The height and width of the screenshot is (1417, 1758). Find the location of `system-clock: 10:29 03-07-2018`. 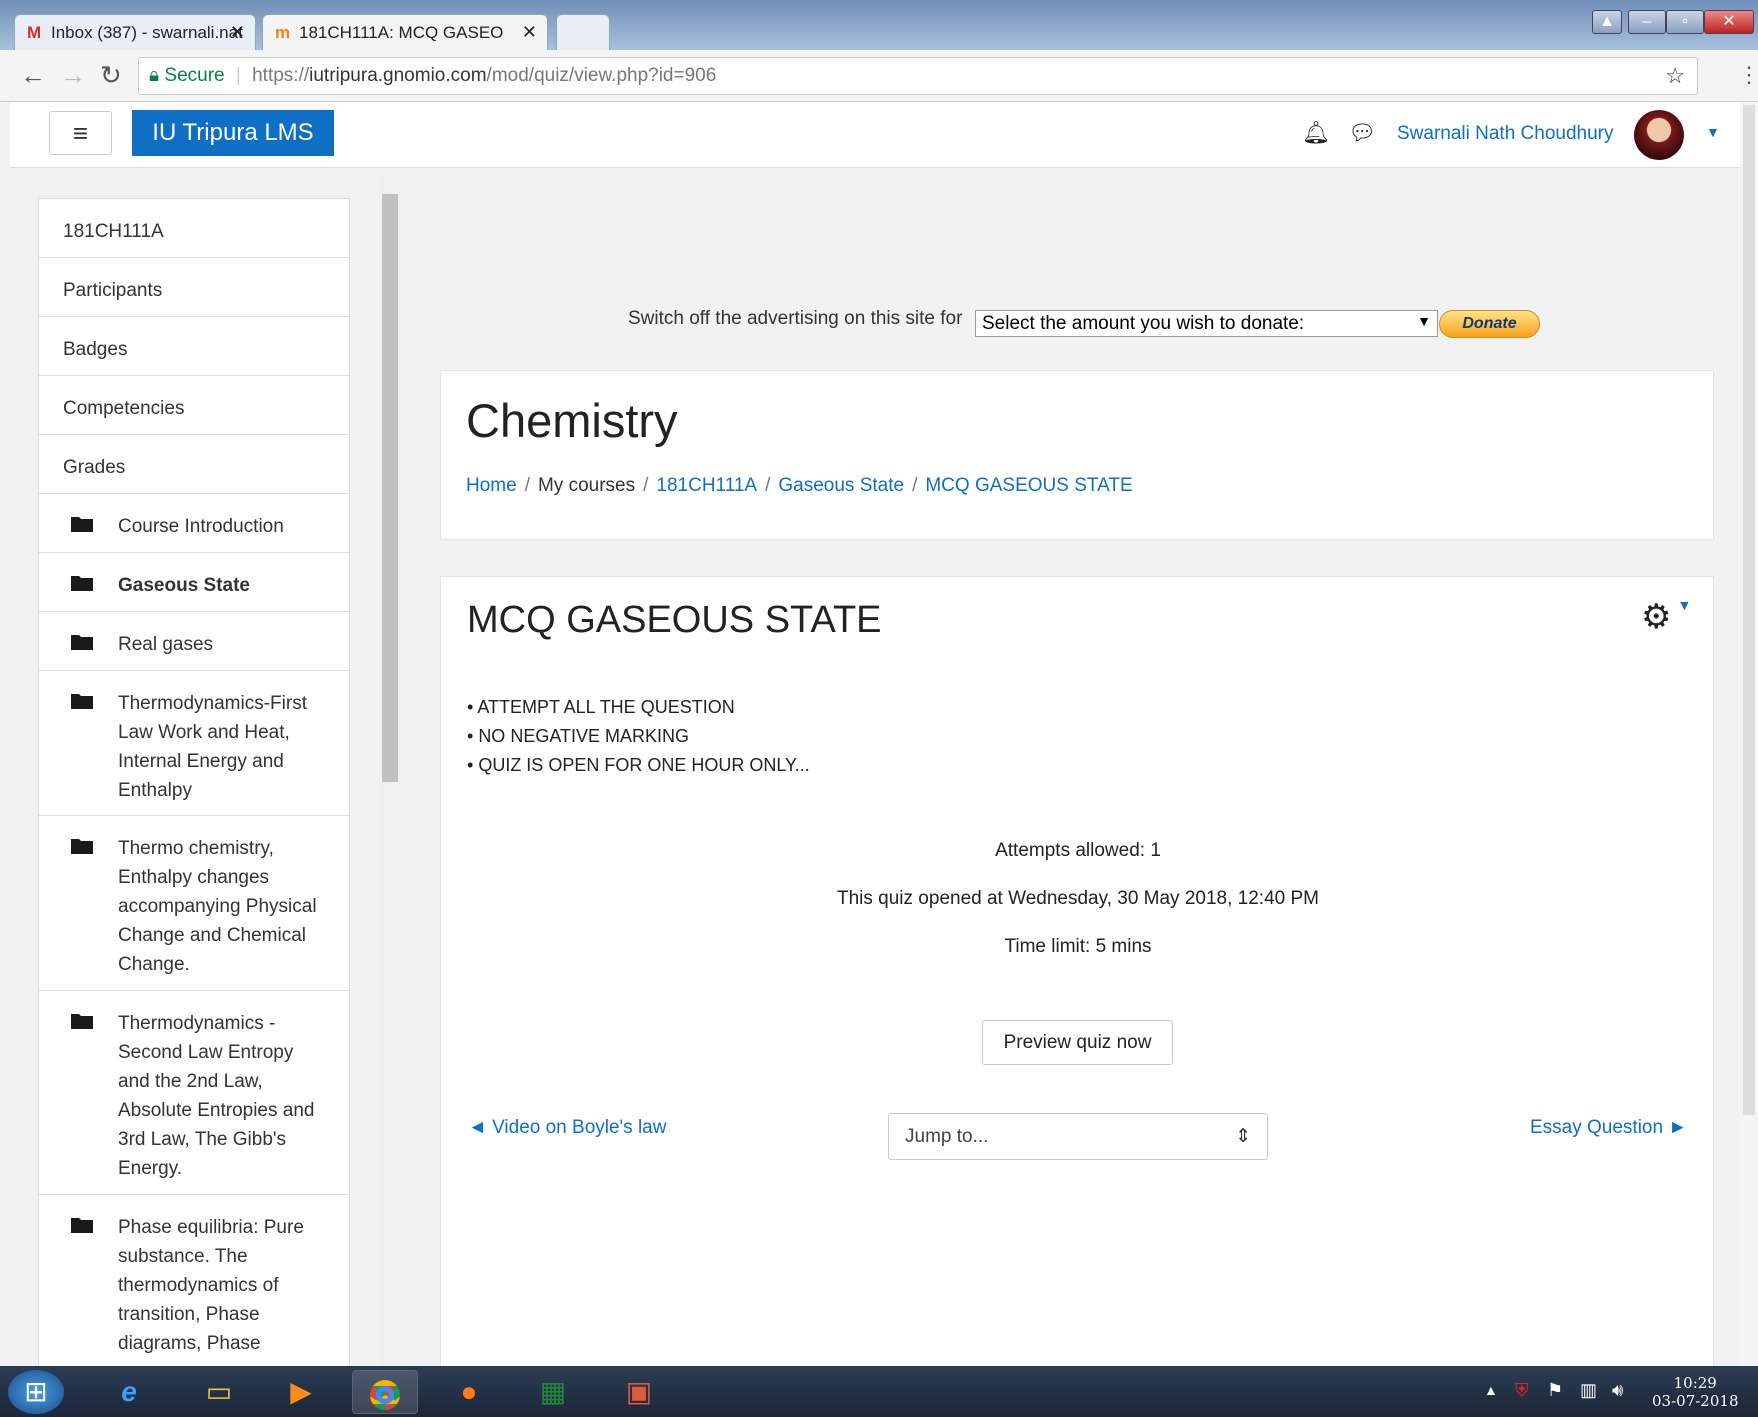

system-clock: 10:29 03-07-2018 is located at coordinates (1695, 1392).